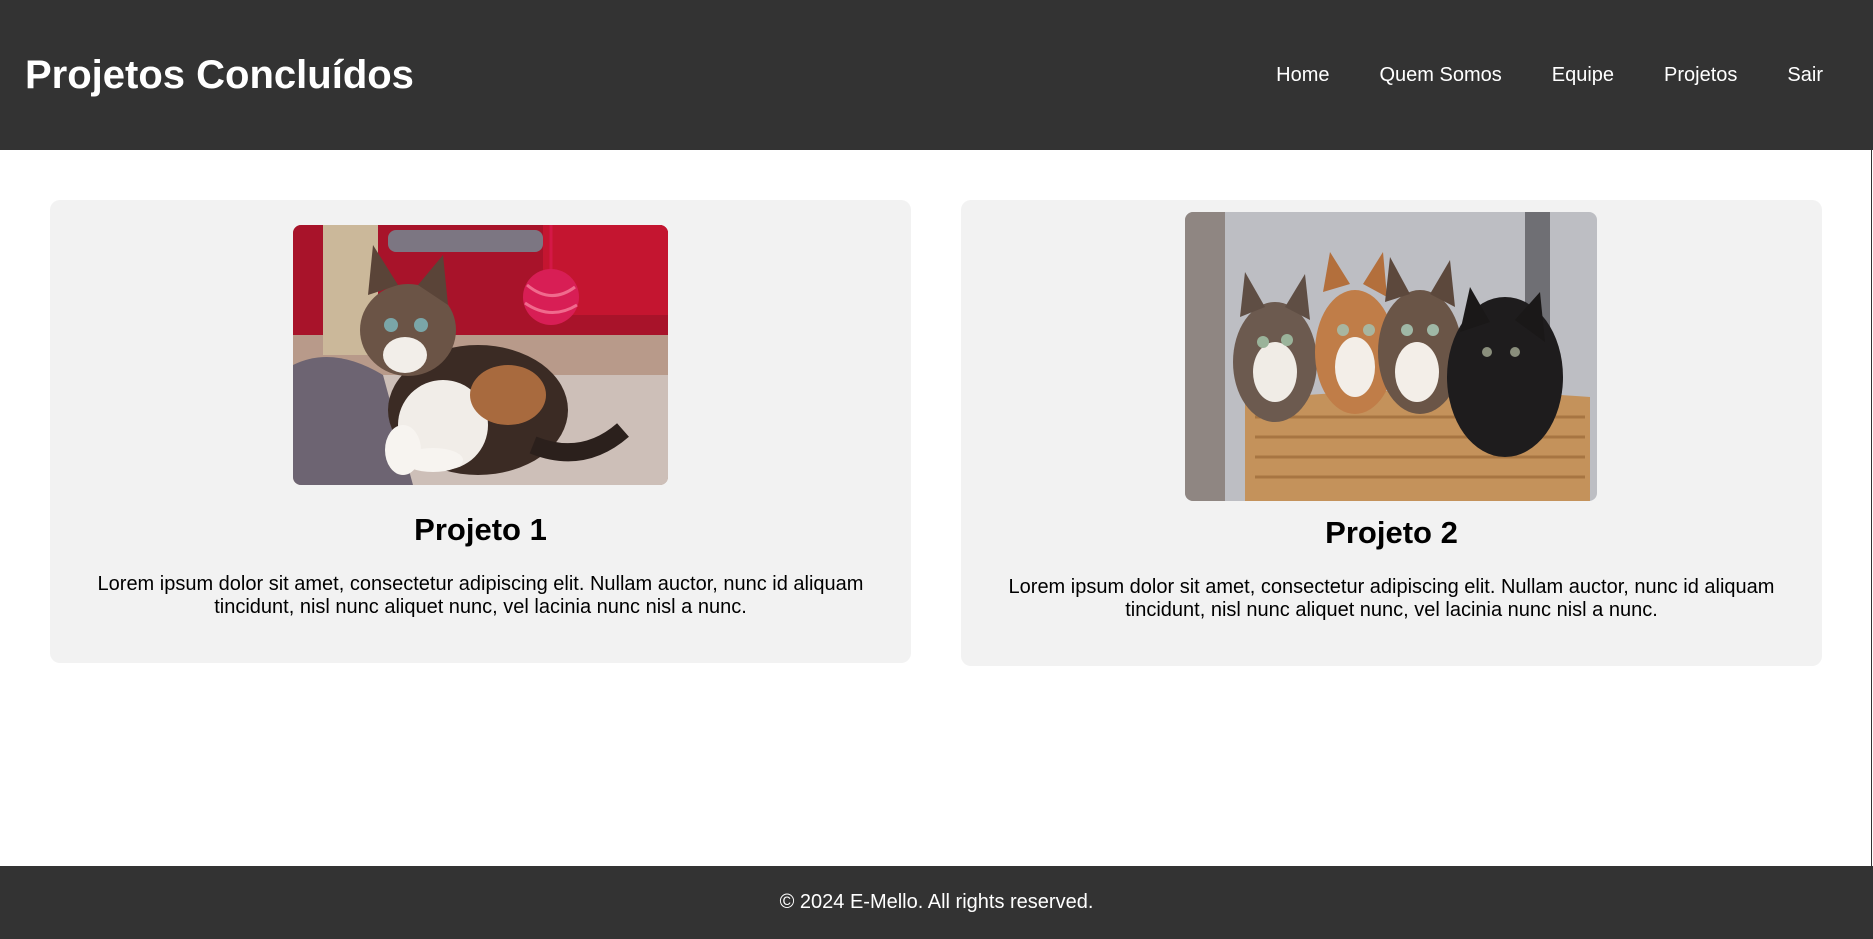 This screenshot has width=1873, height=939. I want to click on project-title: Projeto 2, so click(1391, 532).